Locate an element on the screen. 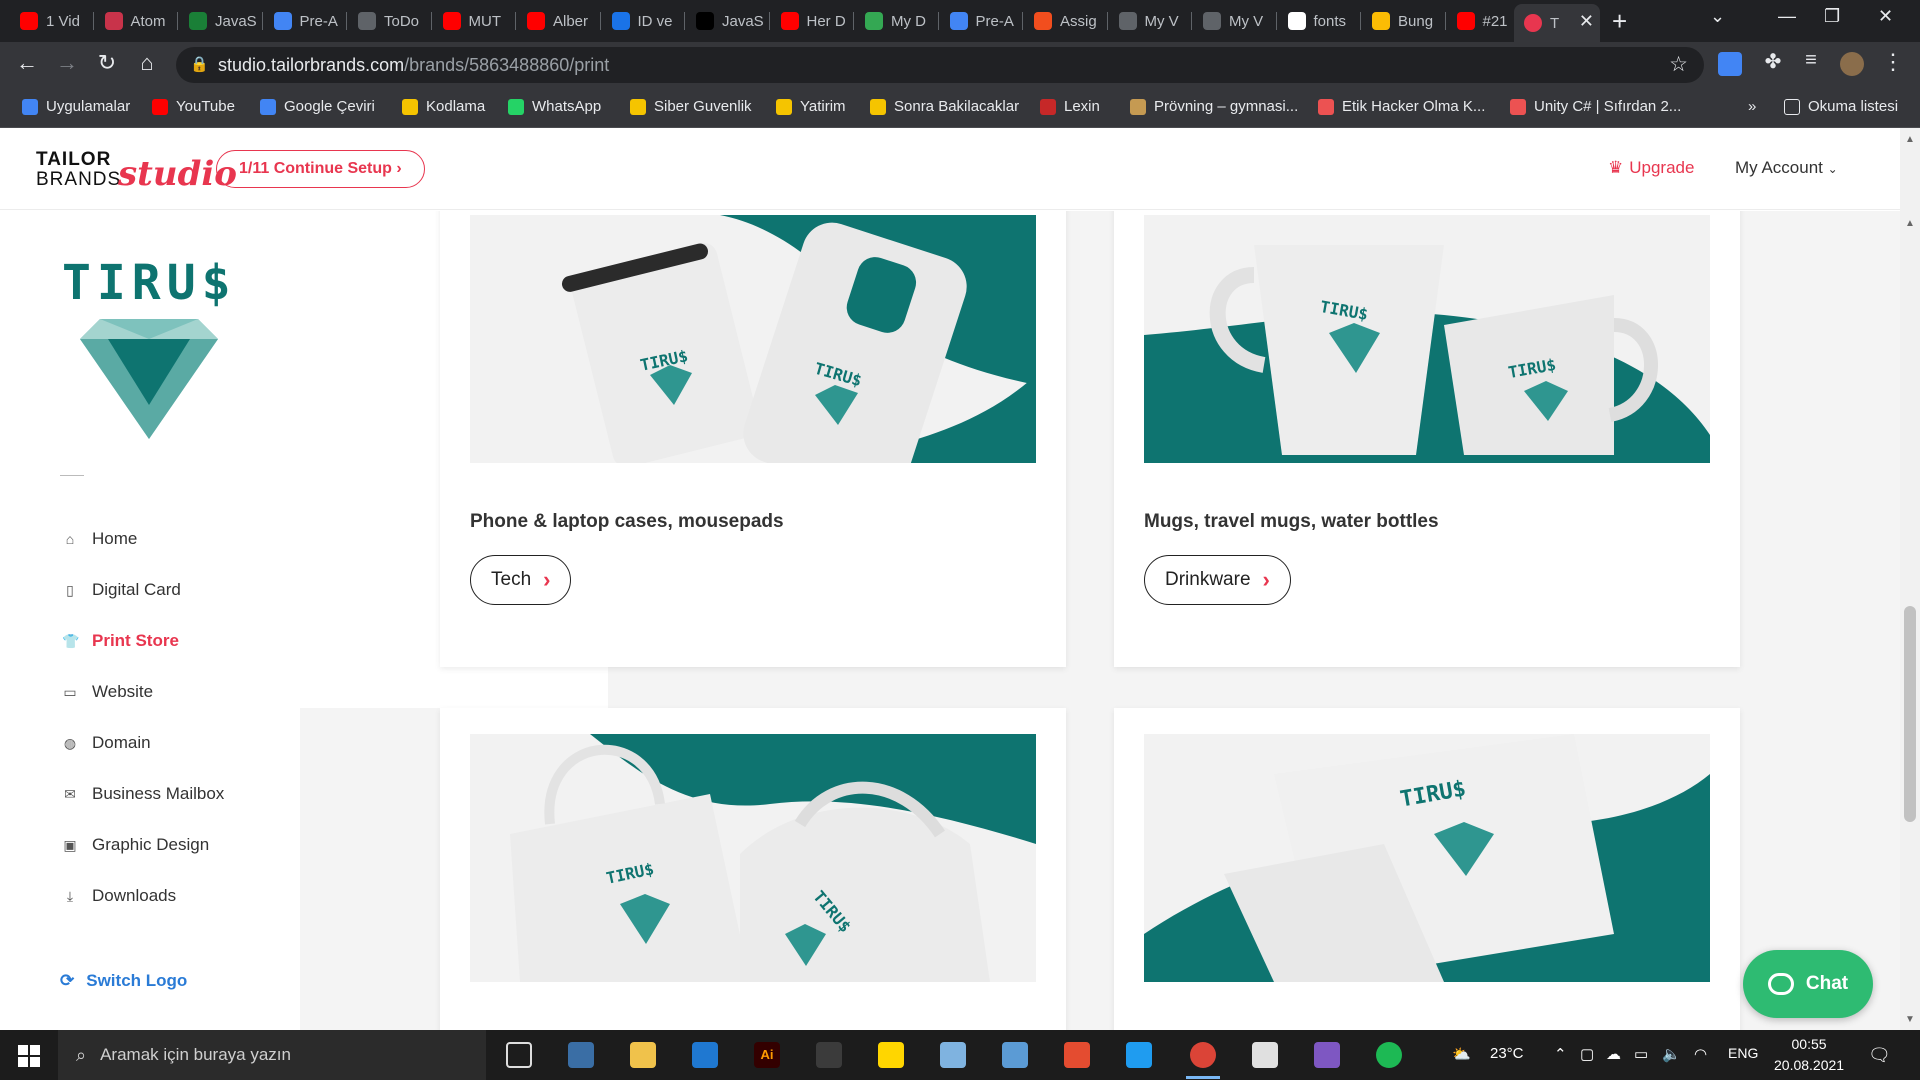 This screenshot has height=1080, width=1920. product-card-stationery: TIRU$ is located at coordinates (1427, 869).